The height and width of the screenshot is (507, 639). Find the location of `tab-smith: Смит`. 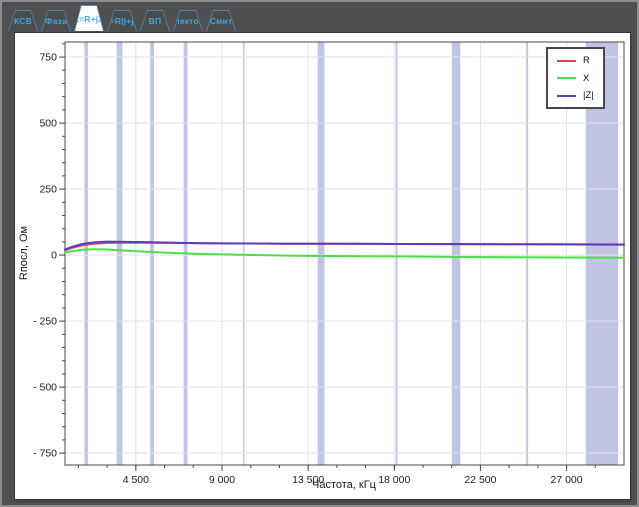

tab-smith: Смит is located at coordinates (221, 20).